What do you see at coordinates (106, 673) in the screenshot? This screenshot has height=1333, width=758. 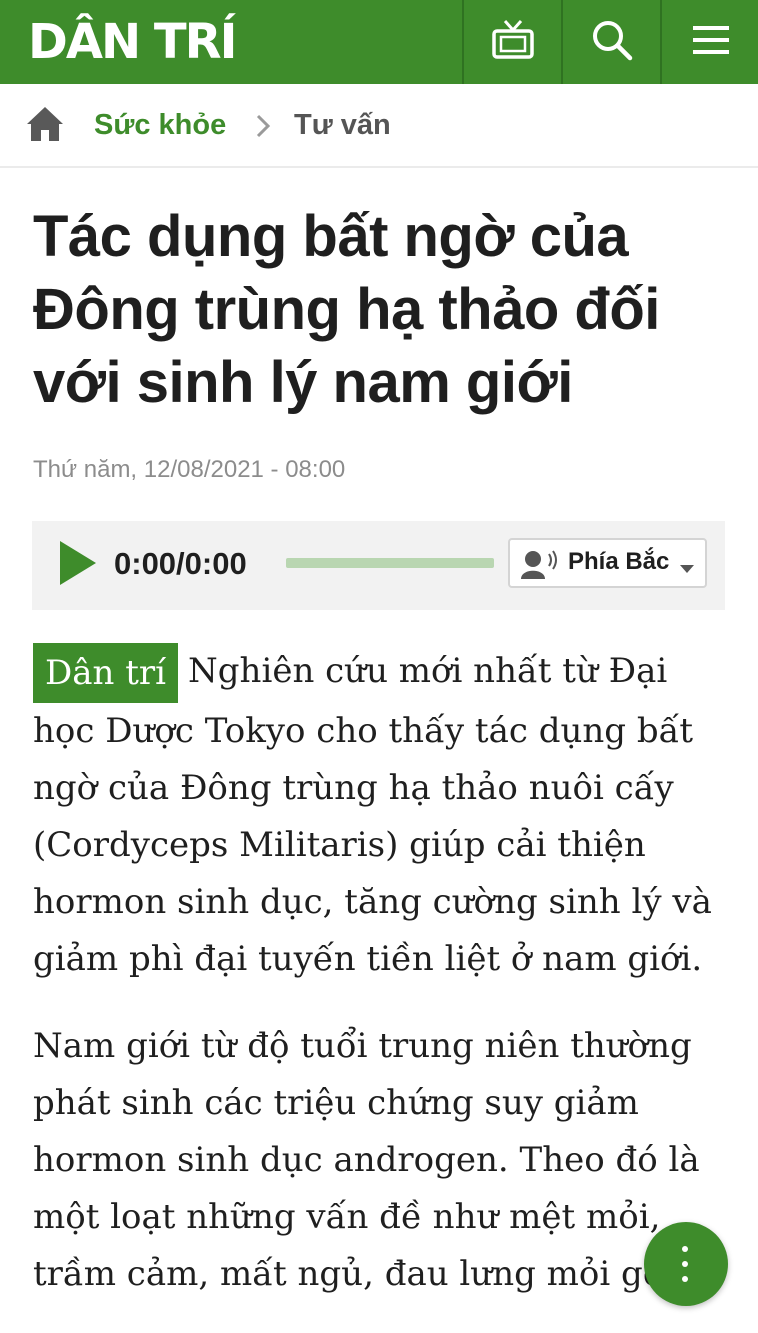 I see `source-tag: Dân trí` at bounding box center [106, 673].